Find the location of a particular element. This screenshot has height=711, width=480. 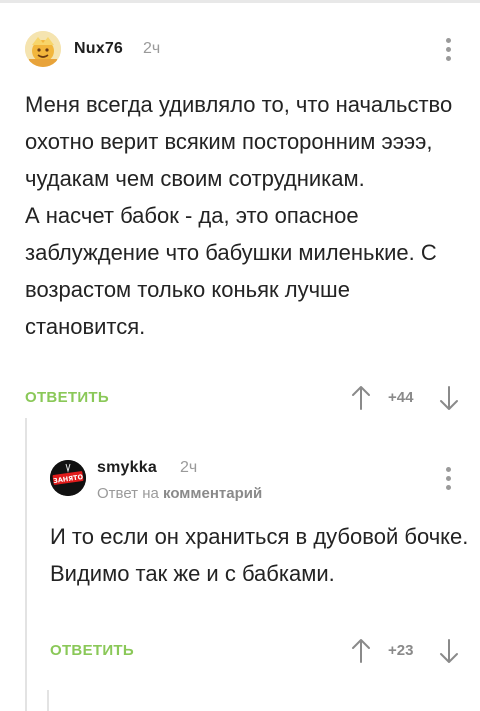

busy-sign-avatar-icon: ЗАНЯТО is located at coordinates (68, 478).